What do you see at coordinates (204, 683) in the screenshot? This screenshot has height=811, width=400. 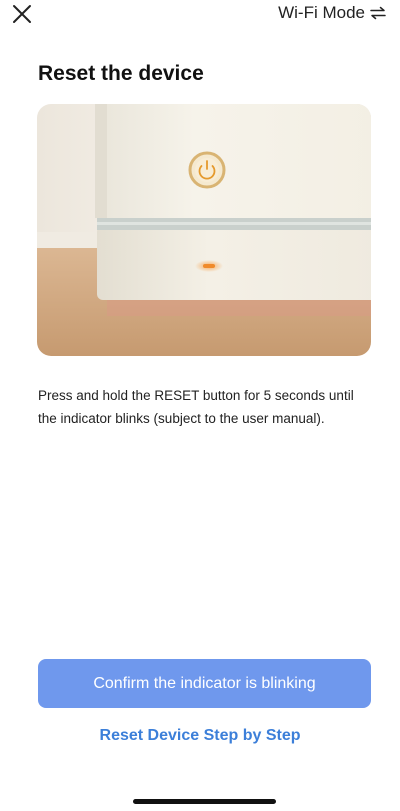 I see `confirm-blinking-button: Confirm the indicator is blinking` at bounding box center [204, 683].